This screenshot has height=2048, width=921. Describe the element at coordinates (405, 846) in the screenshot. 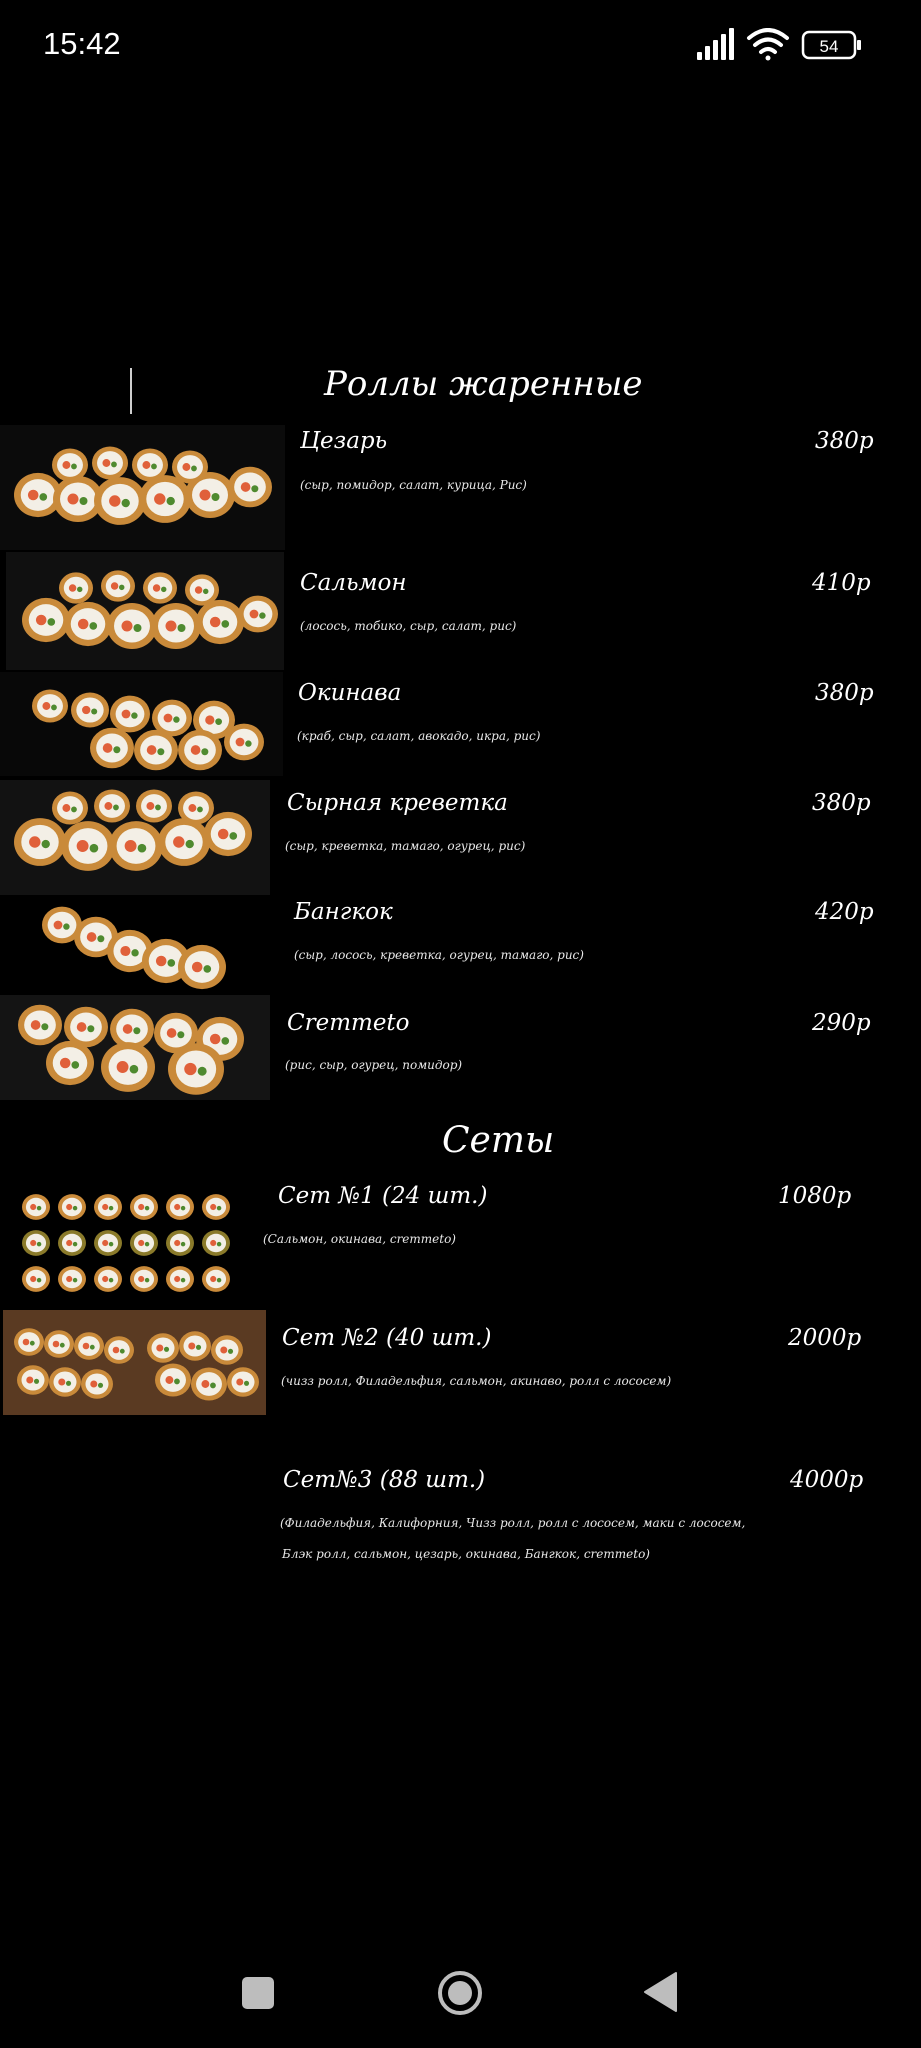

I see `item-desc-cheese-shrimp: (сыр, креветка, тамаго, огурец, рис)` at that location.